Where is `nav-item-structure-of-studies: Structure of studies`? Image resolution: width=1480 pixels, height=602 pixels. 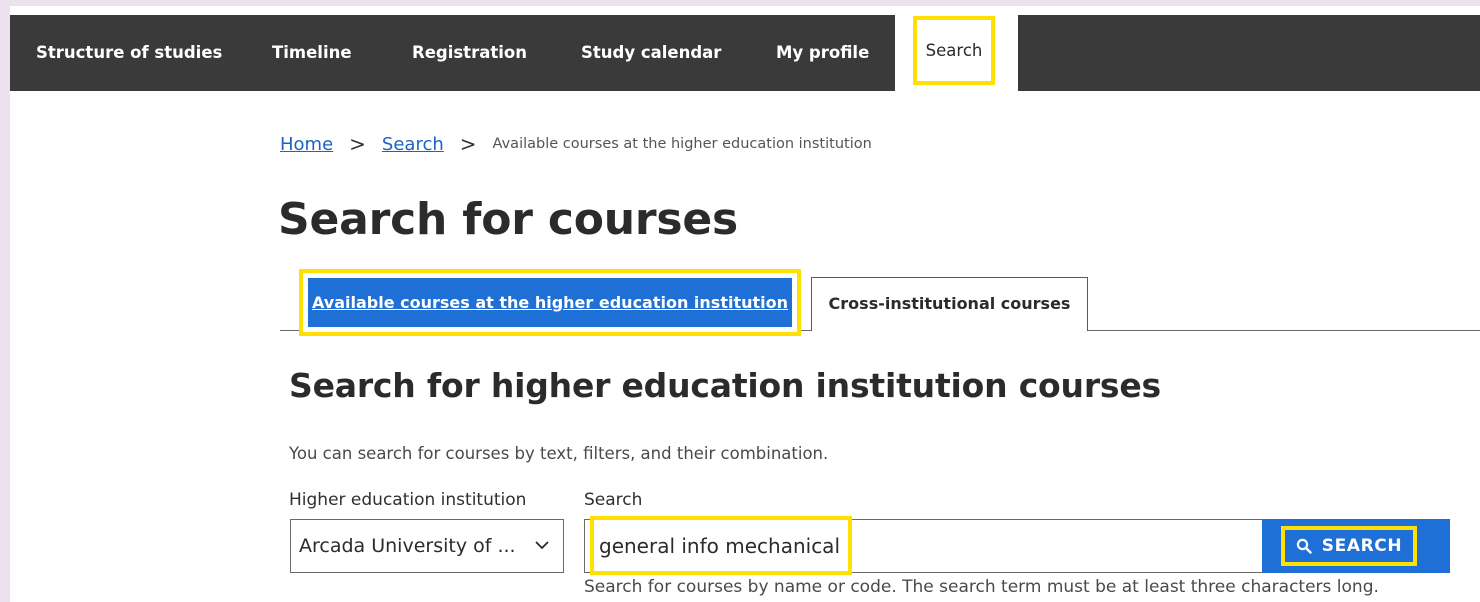 nav-item-structure-of-studies: Structure of studies is located at coordinates (129, 53).